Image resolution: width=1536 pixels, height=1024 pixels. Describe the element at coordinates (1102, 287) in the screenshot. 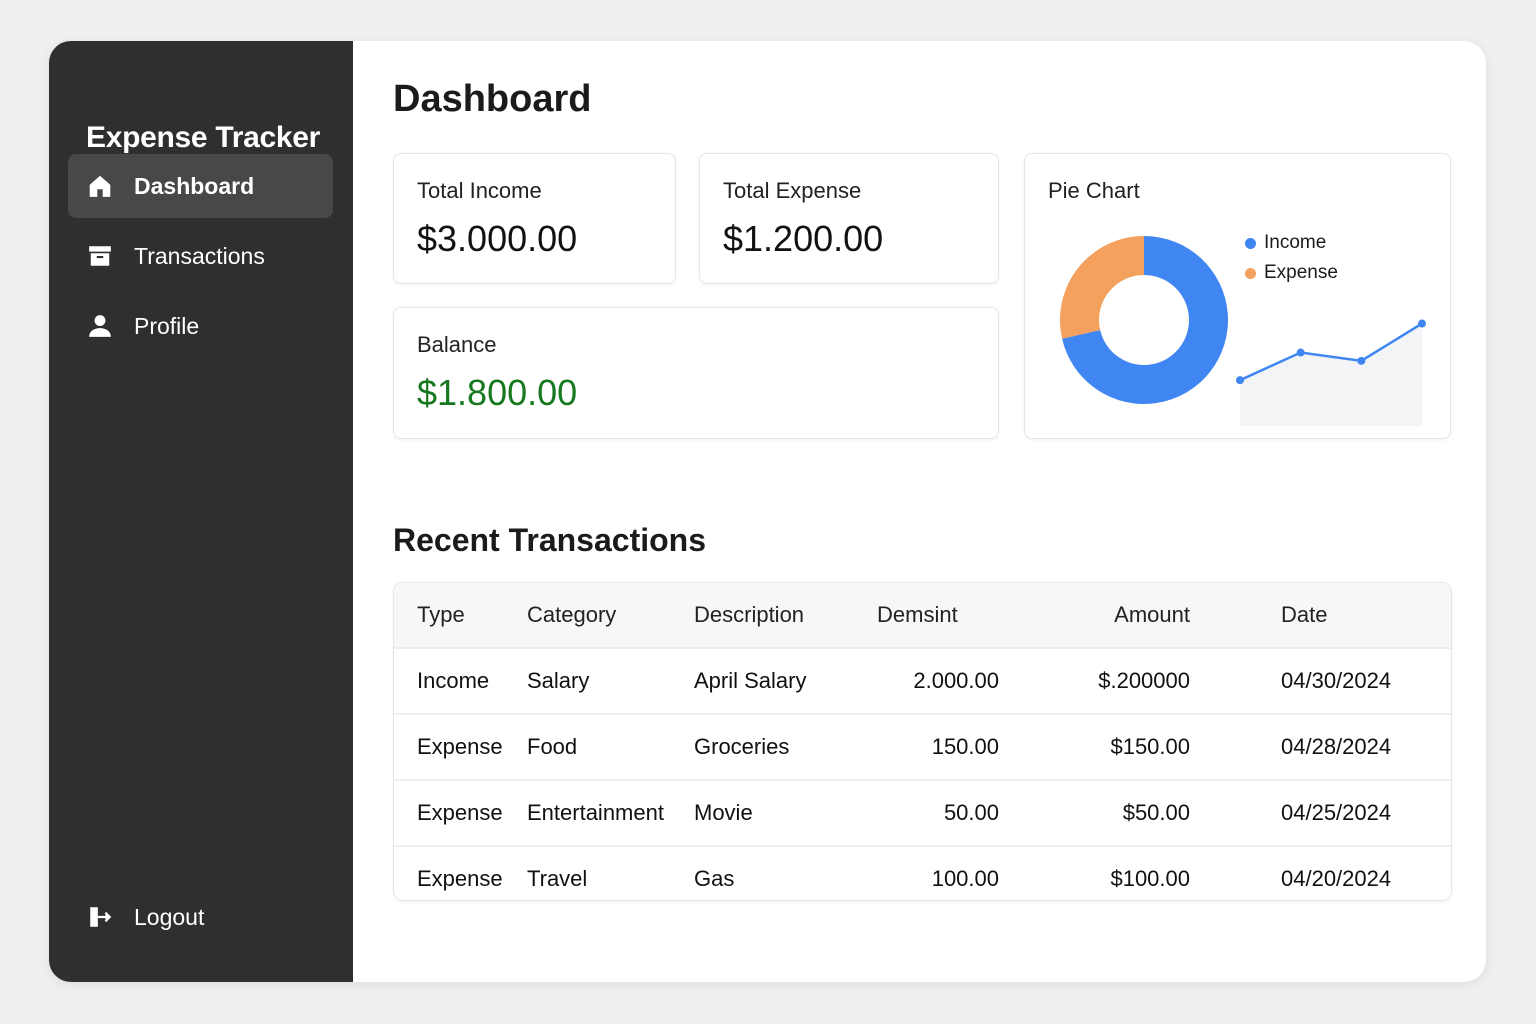

I see `pie-slice-expense` at that location.